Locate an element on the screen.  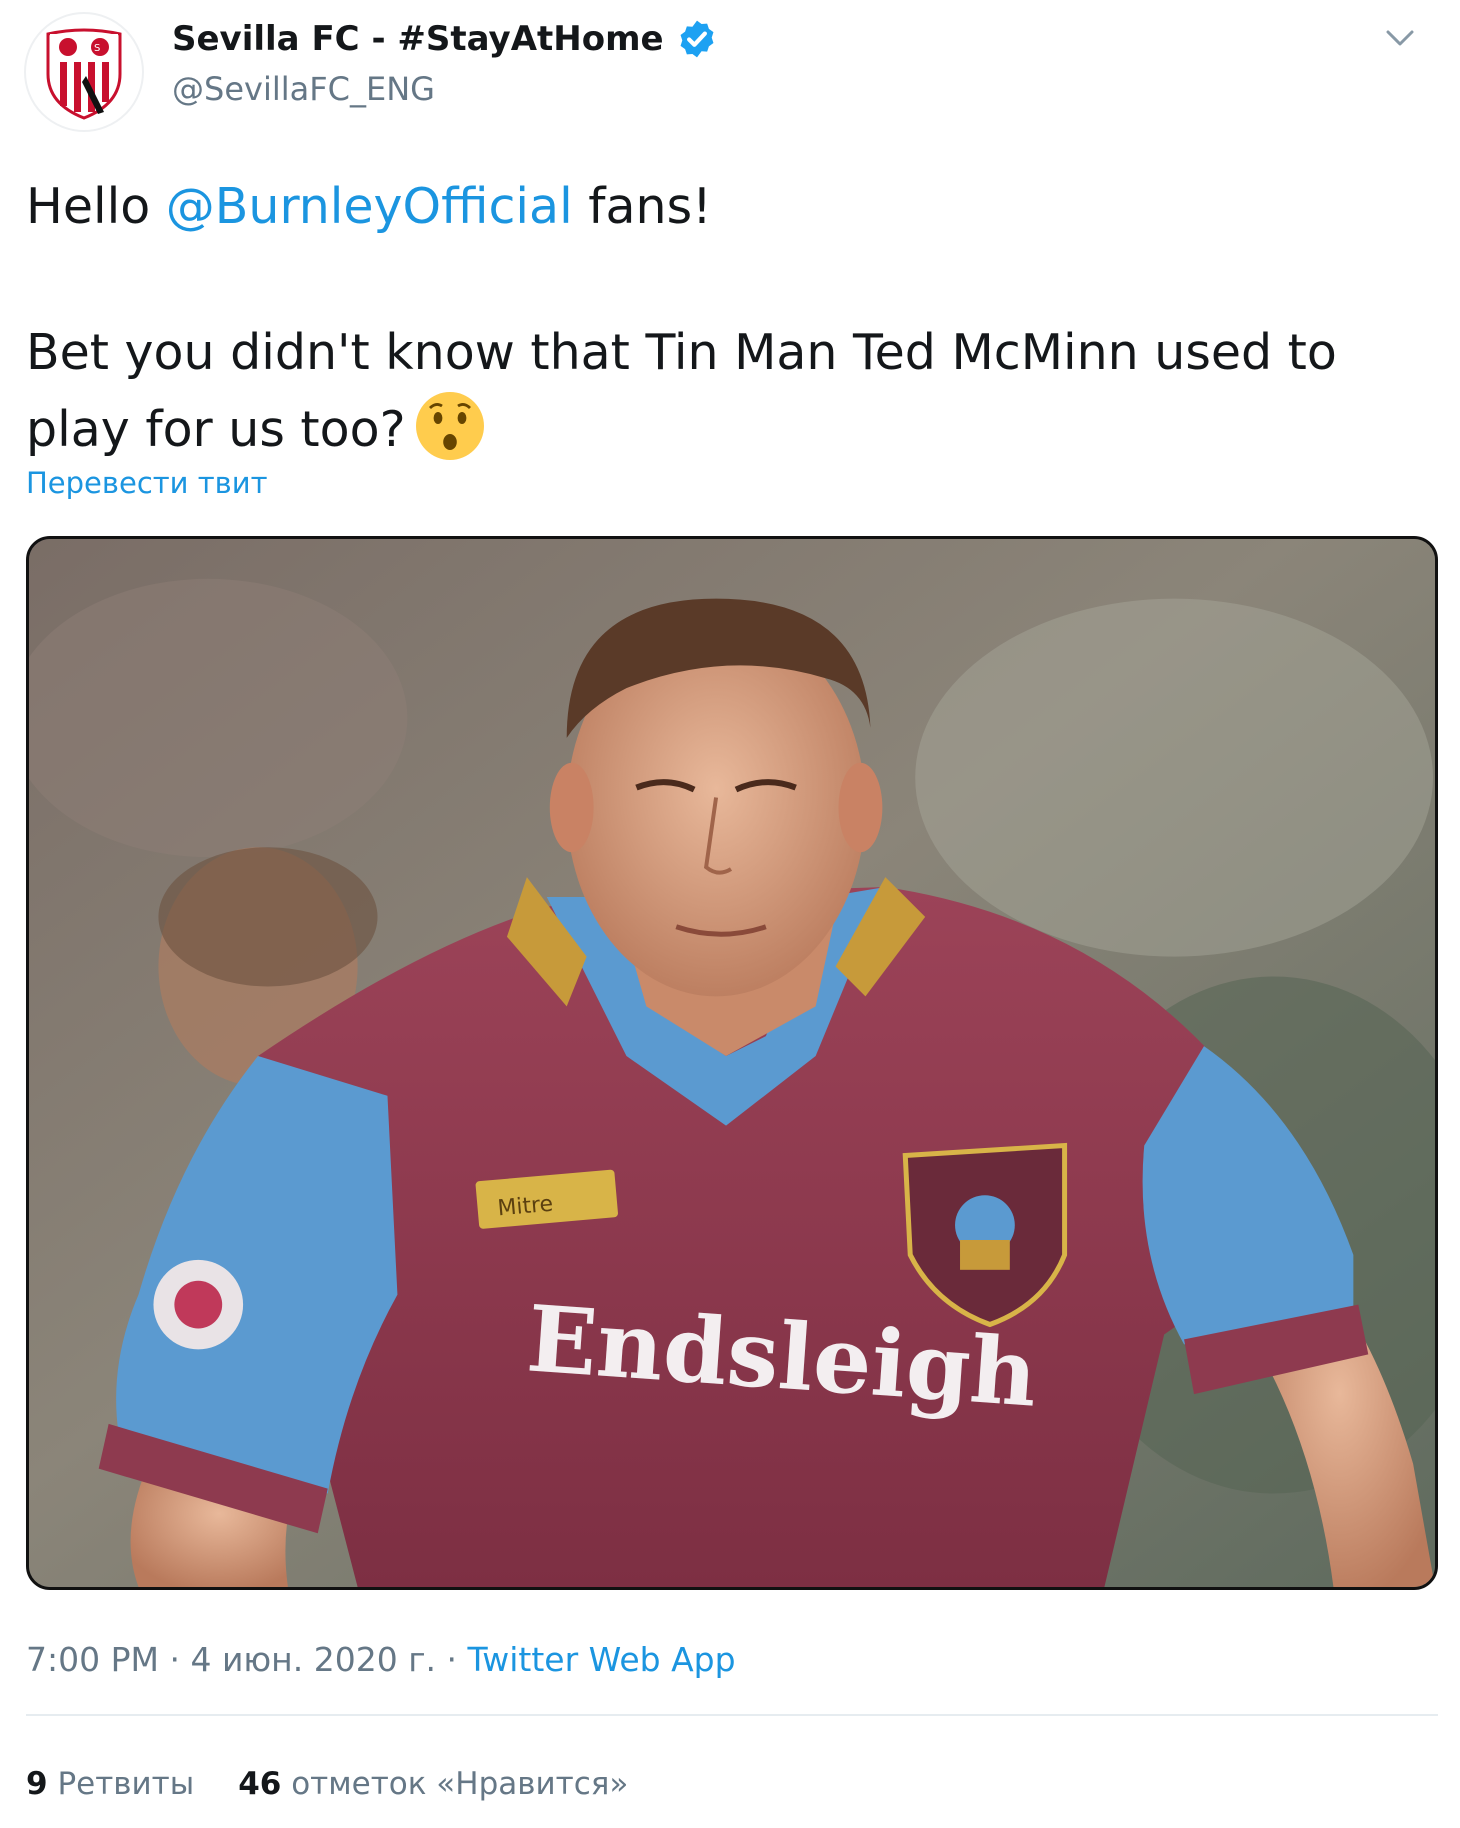
author-name-text: Sevilla FC - #StayAtHome is located at coordinates (418, 39).